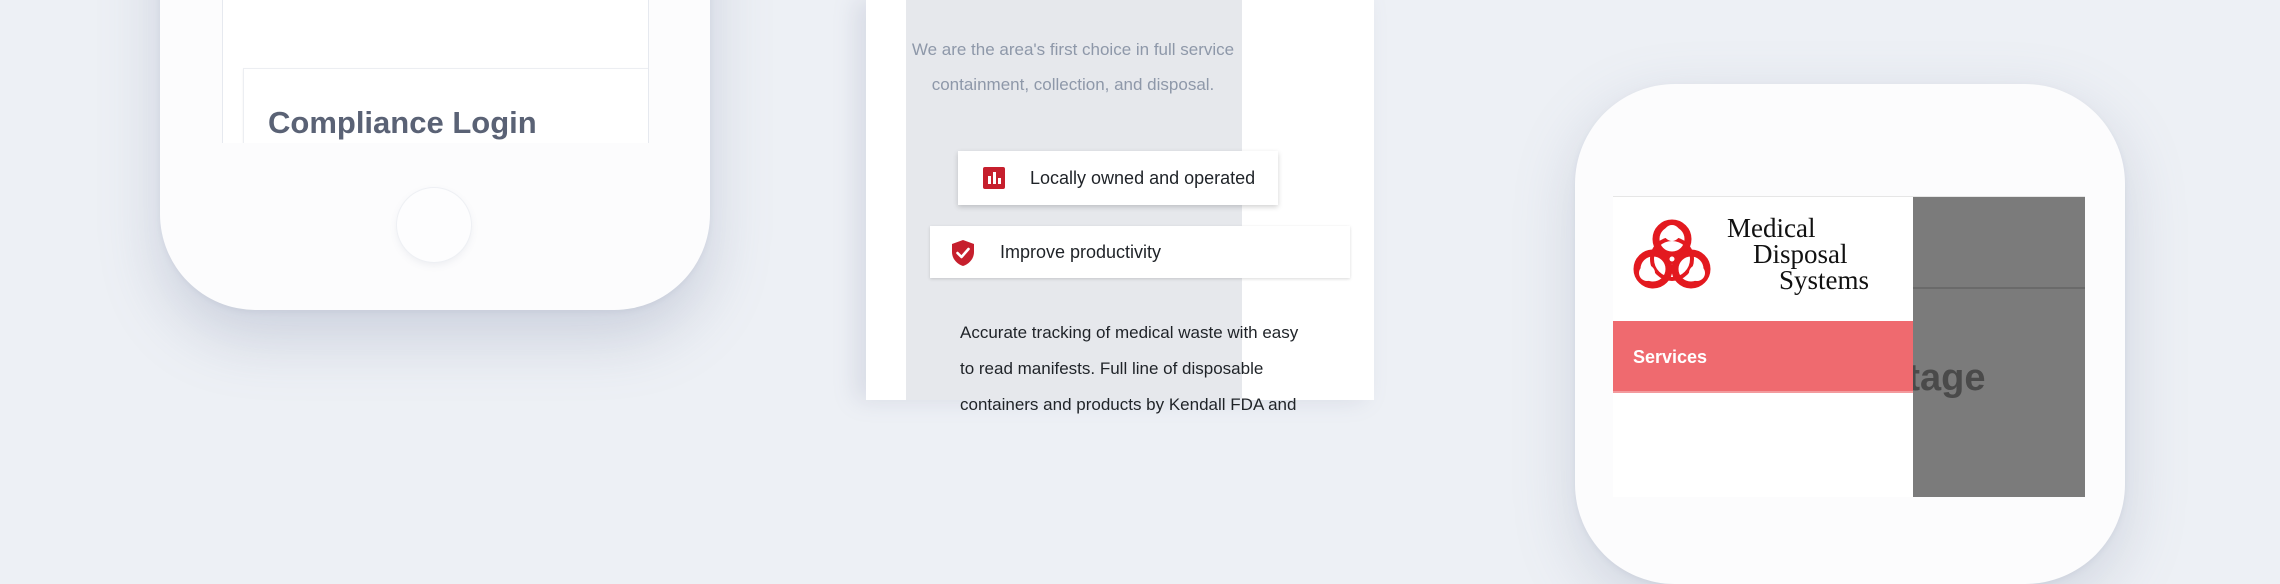 This screenshot has width=2280, height=584. I want to click on feature-improve-productivity: Improve productivity, so click(1140, 252).